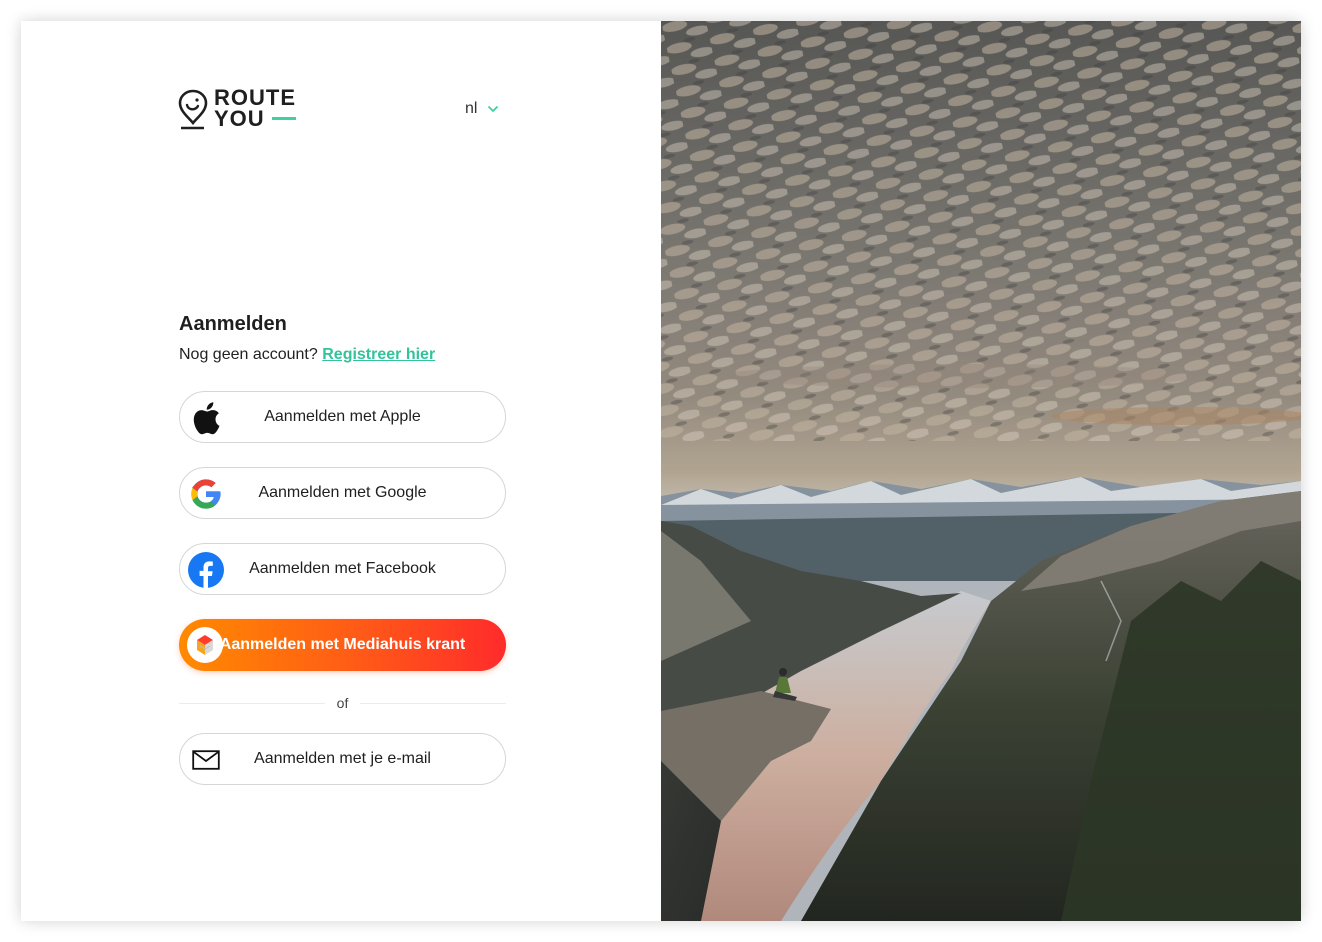 The height and width of the screenshot is (942, 1322). What do you see at coordinates (206, 418) in the screenshot?
I see `apple-icon` at bounding box center [206, 418].